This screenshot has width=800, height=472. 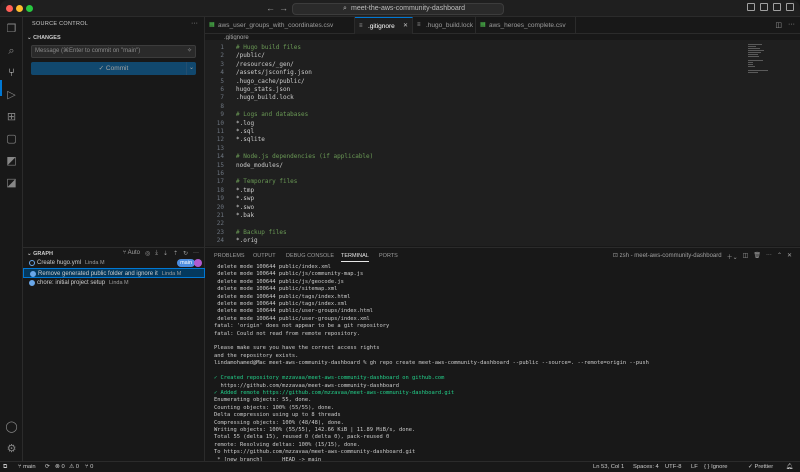 What do you see at coordinates (305, 157) in the screenshot?
I see `code-line: # Node.js dependencies (if applicable)` at bounding box center [305, 157].